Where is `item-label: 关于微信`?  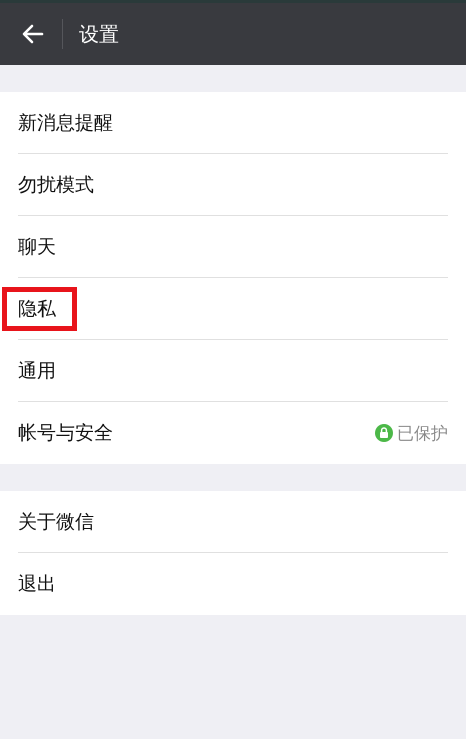
item-label: 关于微信 is located at coordinates (56, 522).